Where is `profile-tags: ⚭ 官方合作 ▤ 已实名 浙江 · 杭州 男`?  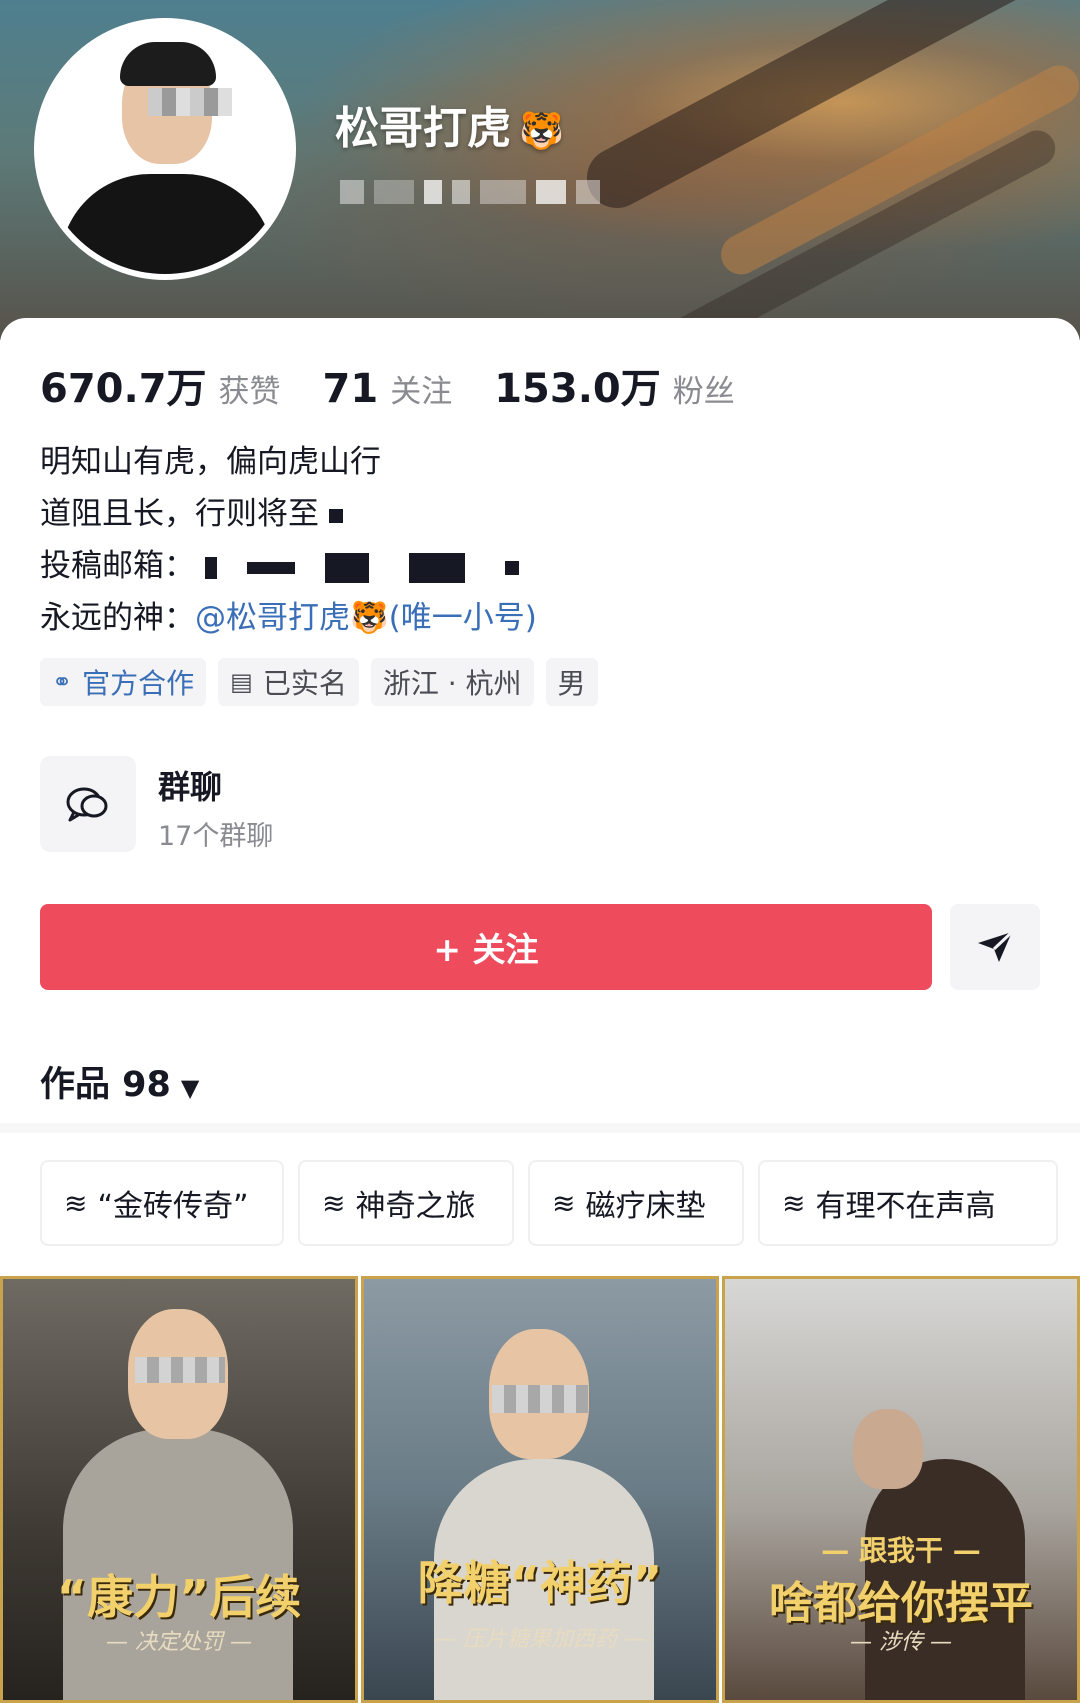 profile-tags: ⚭ 官方合作 ▤ 已实名 浙江 · 杭州 男 is located at coordinates (319, 682).